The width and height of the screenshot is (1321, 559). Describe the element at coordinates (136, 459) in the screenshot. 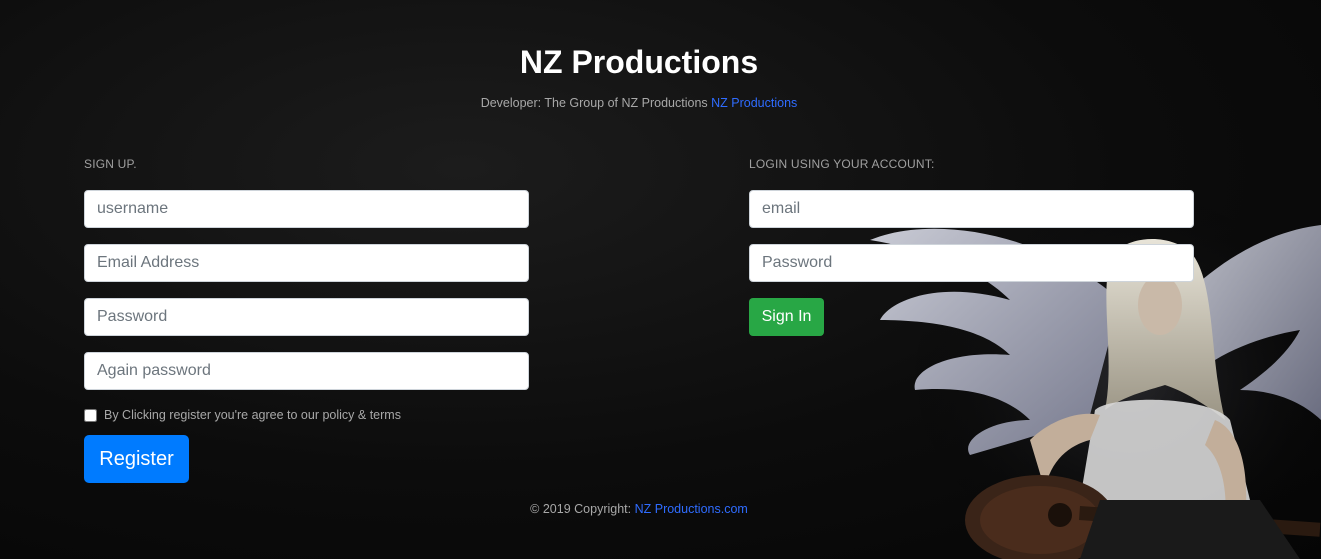

I see `register-button: Register` at that location.